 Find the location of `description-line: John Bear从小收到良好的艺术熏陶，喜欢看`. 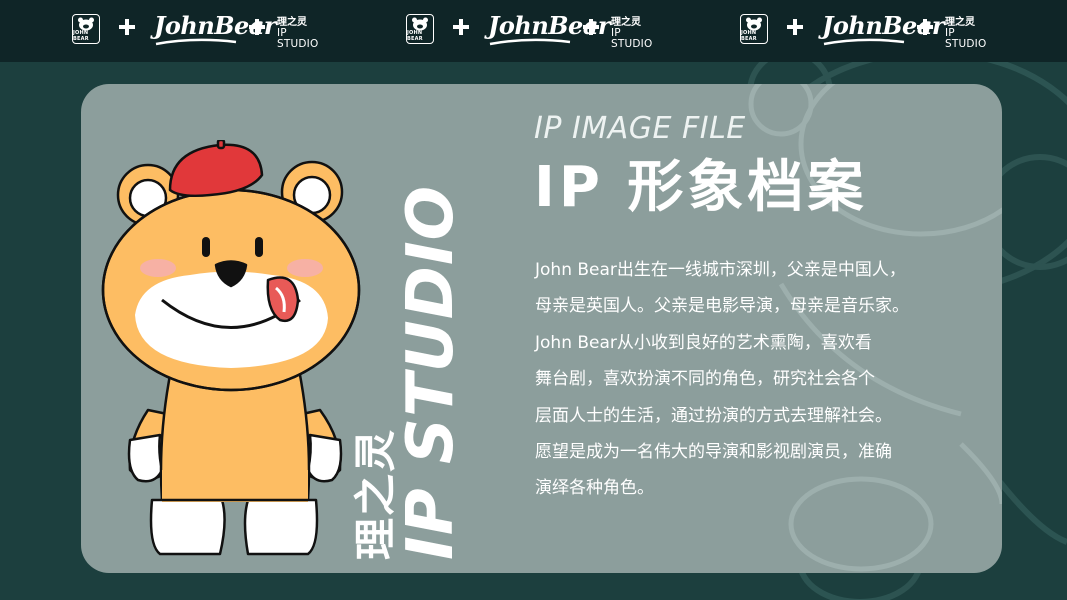

description-line: John Bear从小收到良好的艺术熏陶，喜欢看 is located at coordinates (703, 342).